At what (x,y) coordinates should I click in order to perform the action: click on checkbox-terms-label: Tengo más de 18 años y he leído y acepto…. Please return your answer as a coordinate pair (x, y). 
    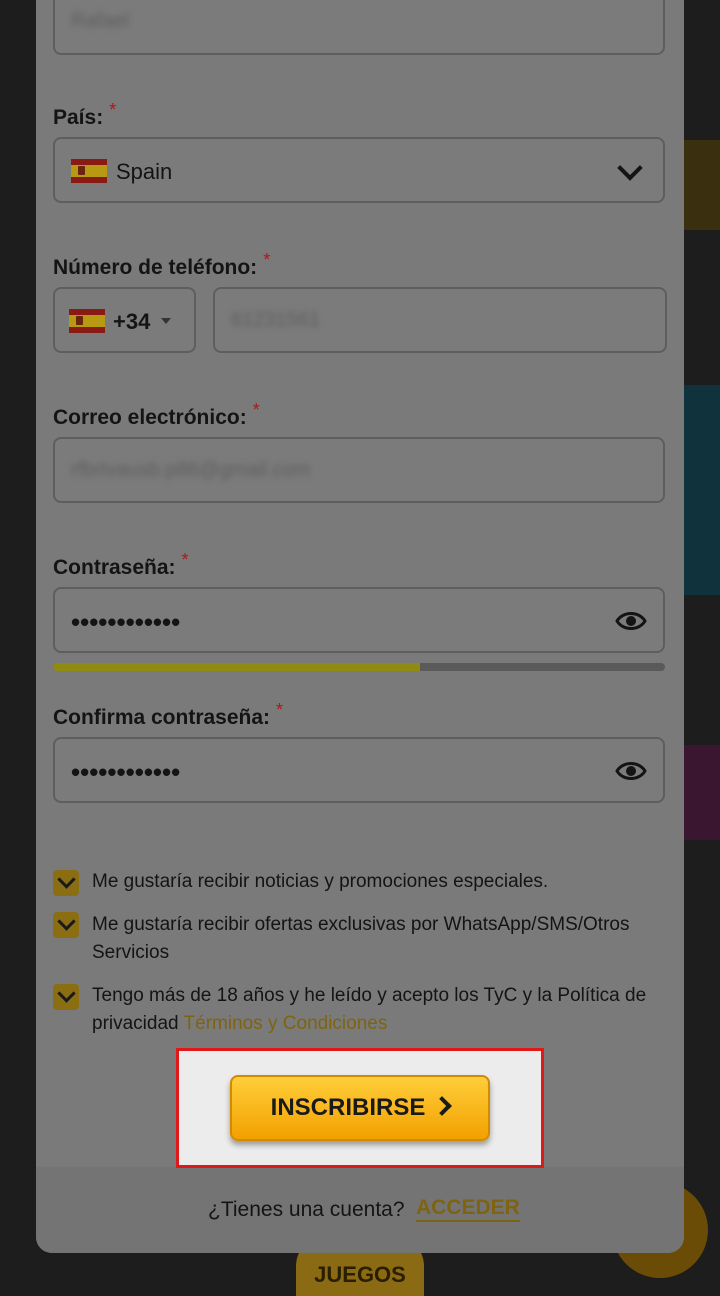
    Looking at the image, I should click on (372, 1010).